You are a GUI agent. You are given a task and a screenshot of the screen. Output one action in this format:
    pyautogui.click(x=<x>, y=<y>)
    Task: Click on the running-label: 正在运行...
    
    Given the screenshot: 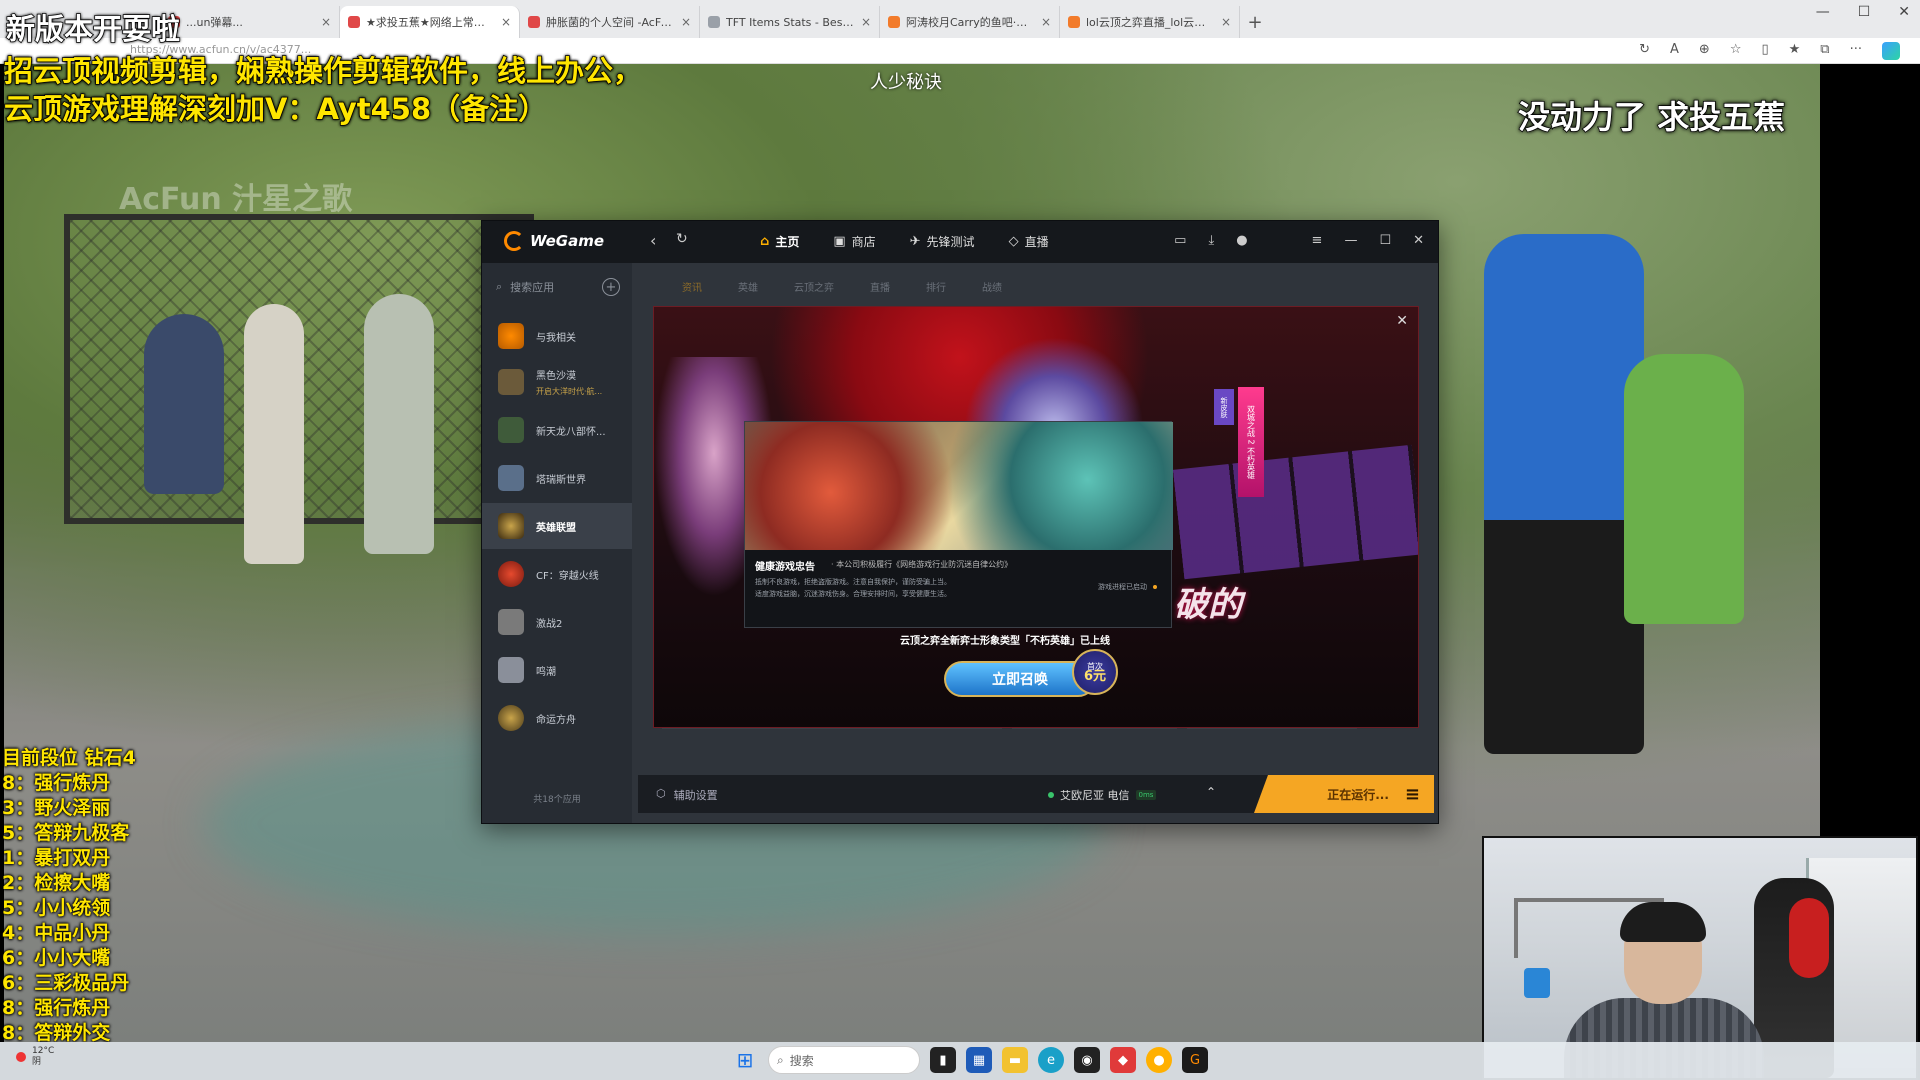 What is the action you would take?
    pyautogui.click(x=1358, y=794)
    